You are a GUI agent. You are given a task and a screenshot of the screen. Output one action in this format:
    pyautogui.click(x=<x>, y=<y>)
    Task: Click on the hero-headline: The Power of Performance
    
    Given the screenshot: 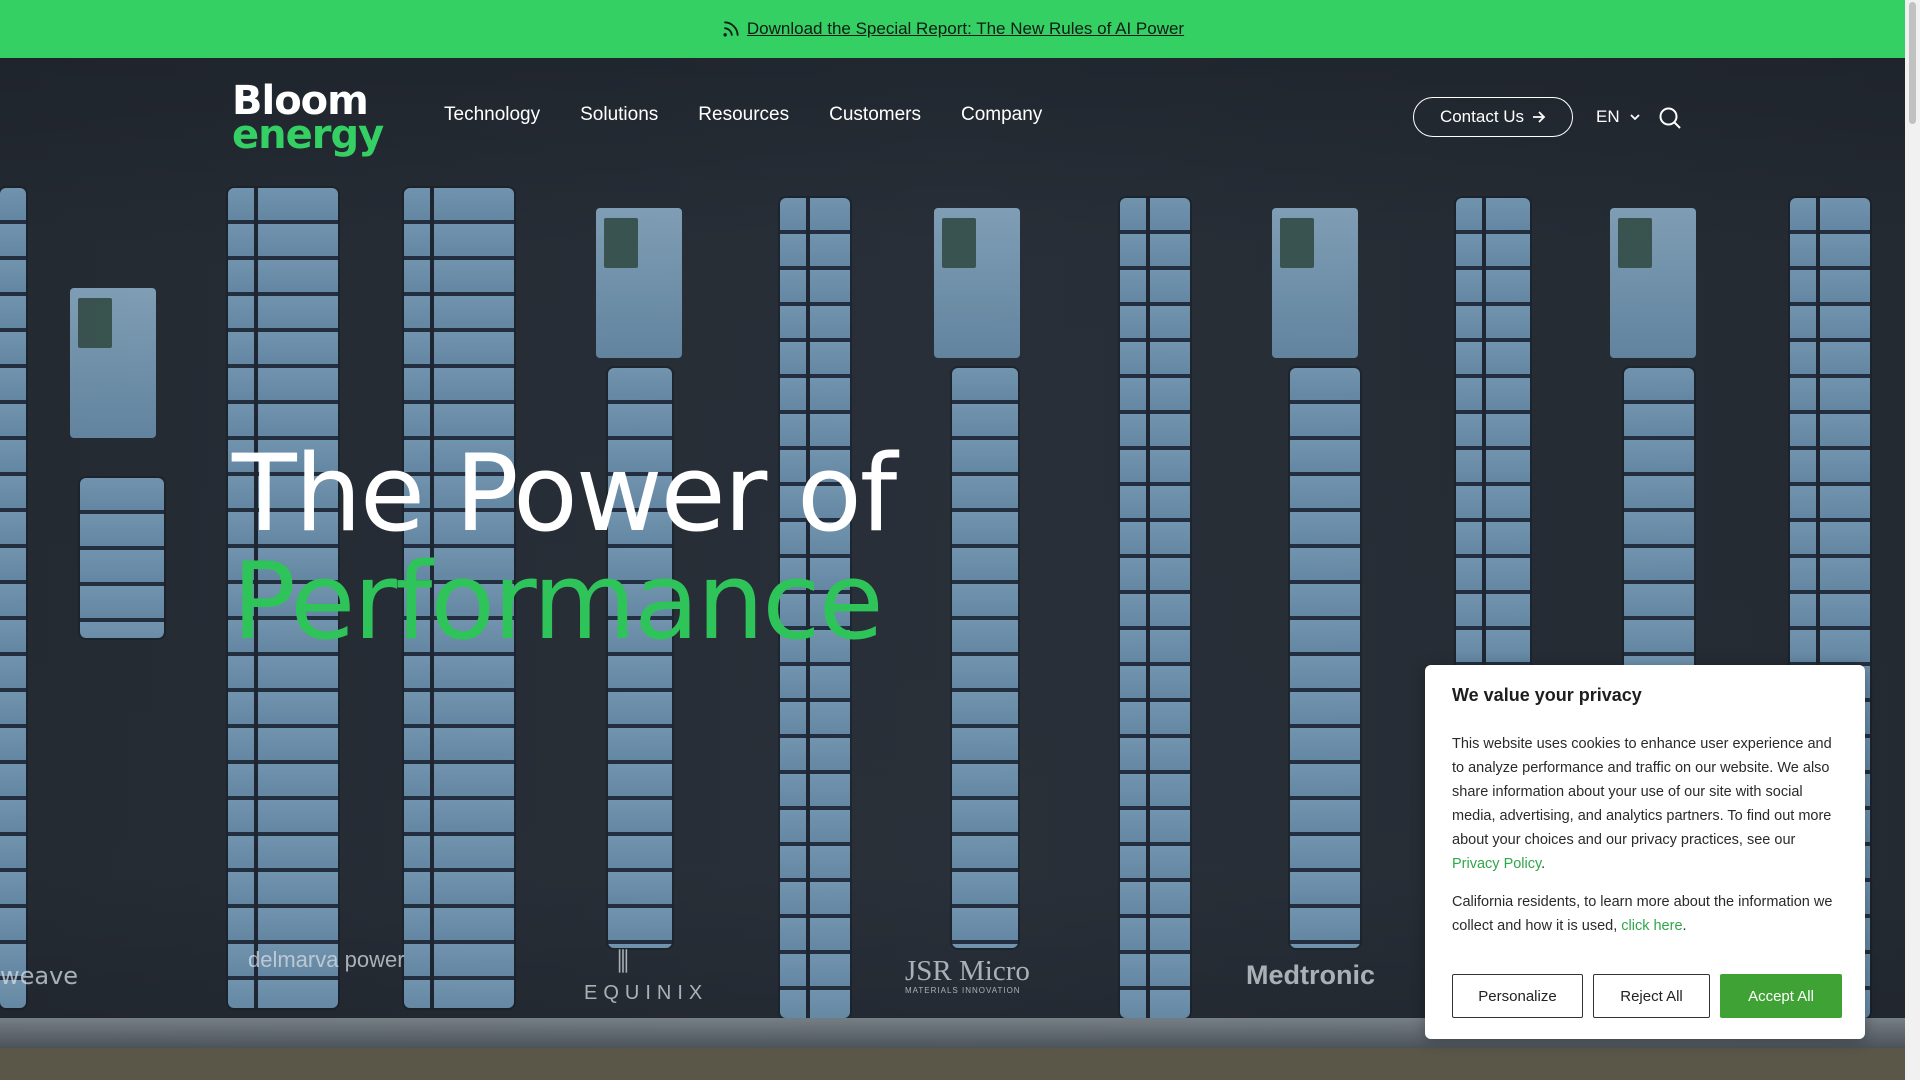 What is the action you would take?
    pyautogui.click(x=564, y=547)
    